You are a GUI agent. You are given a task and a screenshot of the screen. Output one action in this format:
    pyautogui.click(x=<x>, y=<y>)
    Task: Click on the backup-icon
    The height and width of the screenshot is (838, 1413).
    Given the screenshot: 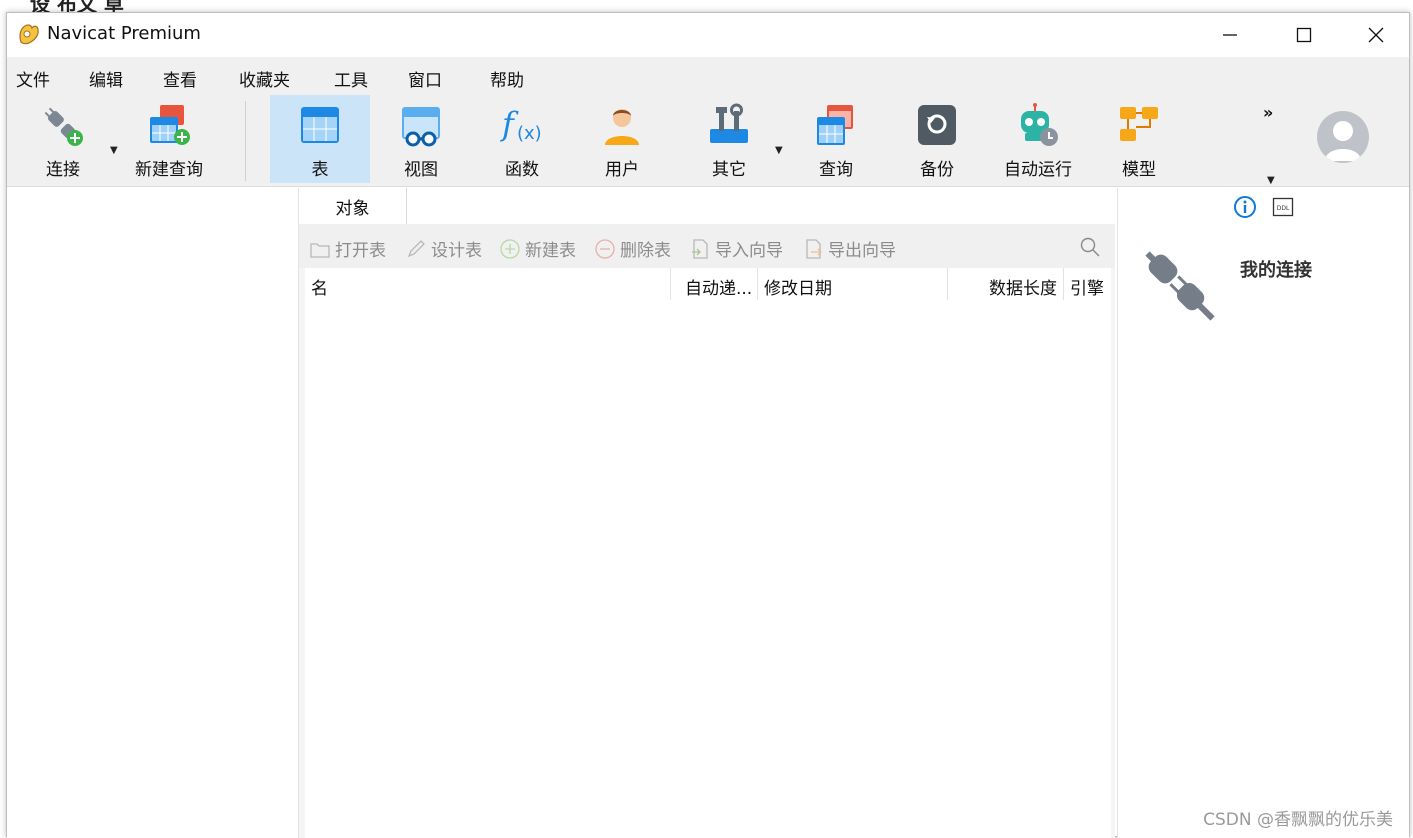 What is the action you would take?
    pyautogui.click(x=937, y=125)
    